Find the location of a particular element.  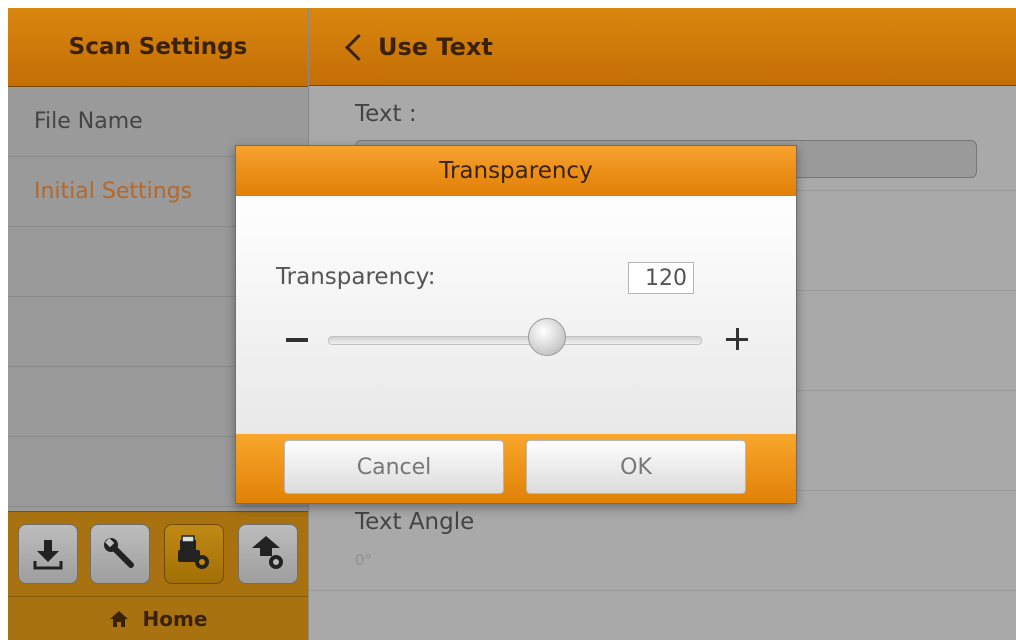

download-button is located at coordinates (48, 554).